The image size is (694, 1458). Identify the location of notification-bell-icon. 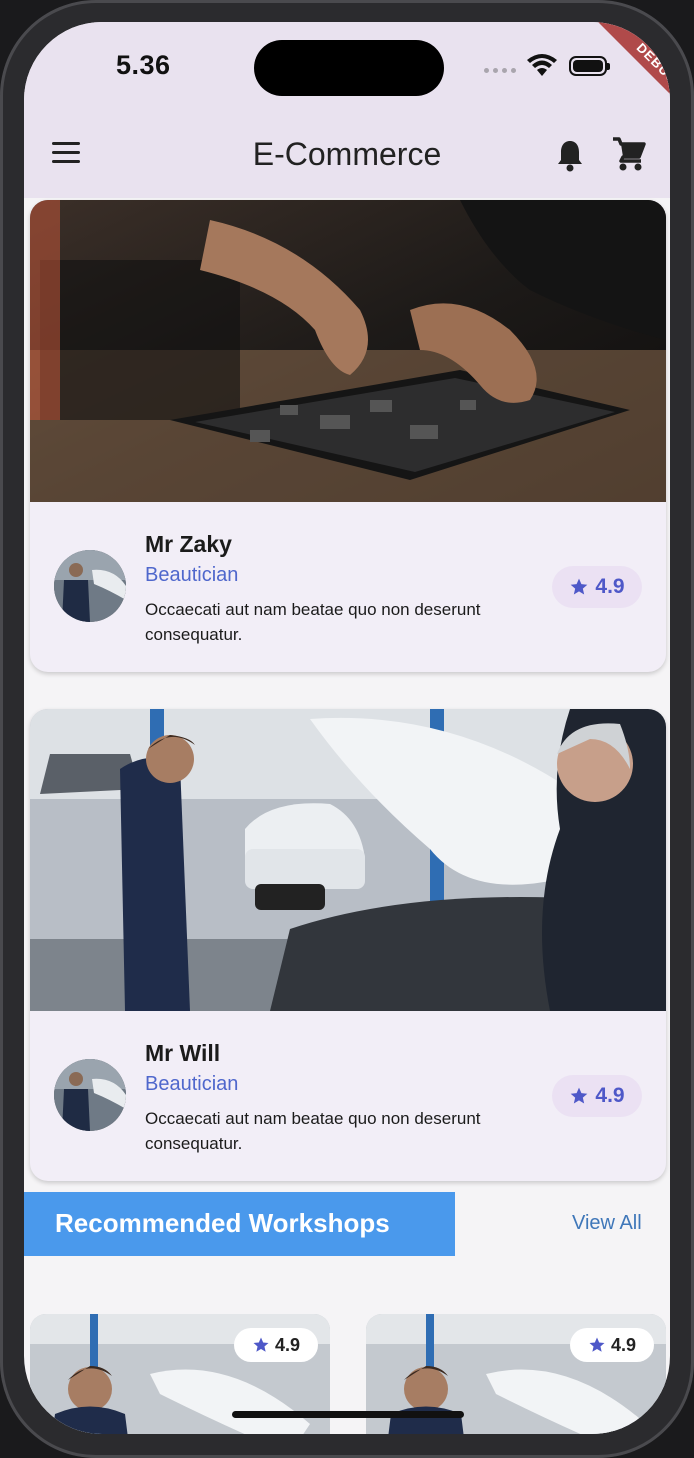
(570, 155).